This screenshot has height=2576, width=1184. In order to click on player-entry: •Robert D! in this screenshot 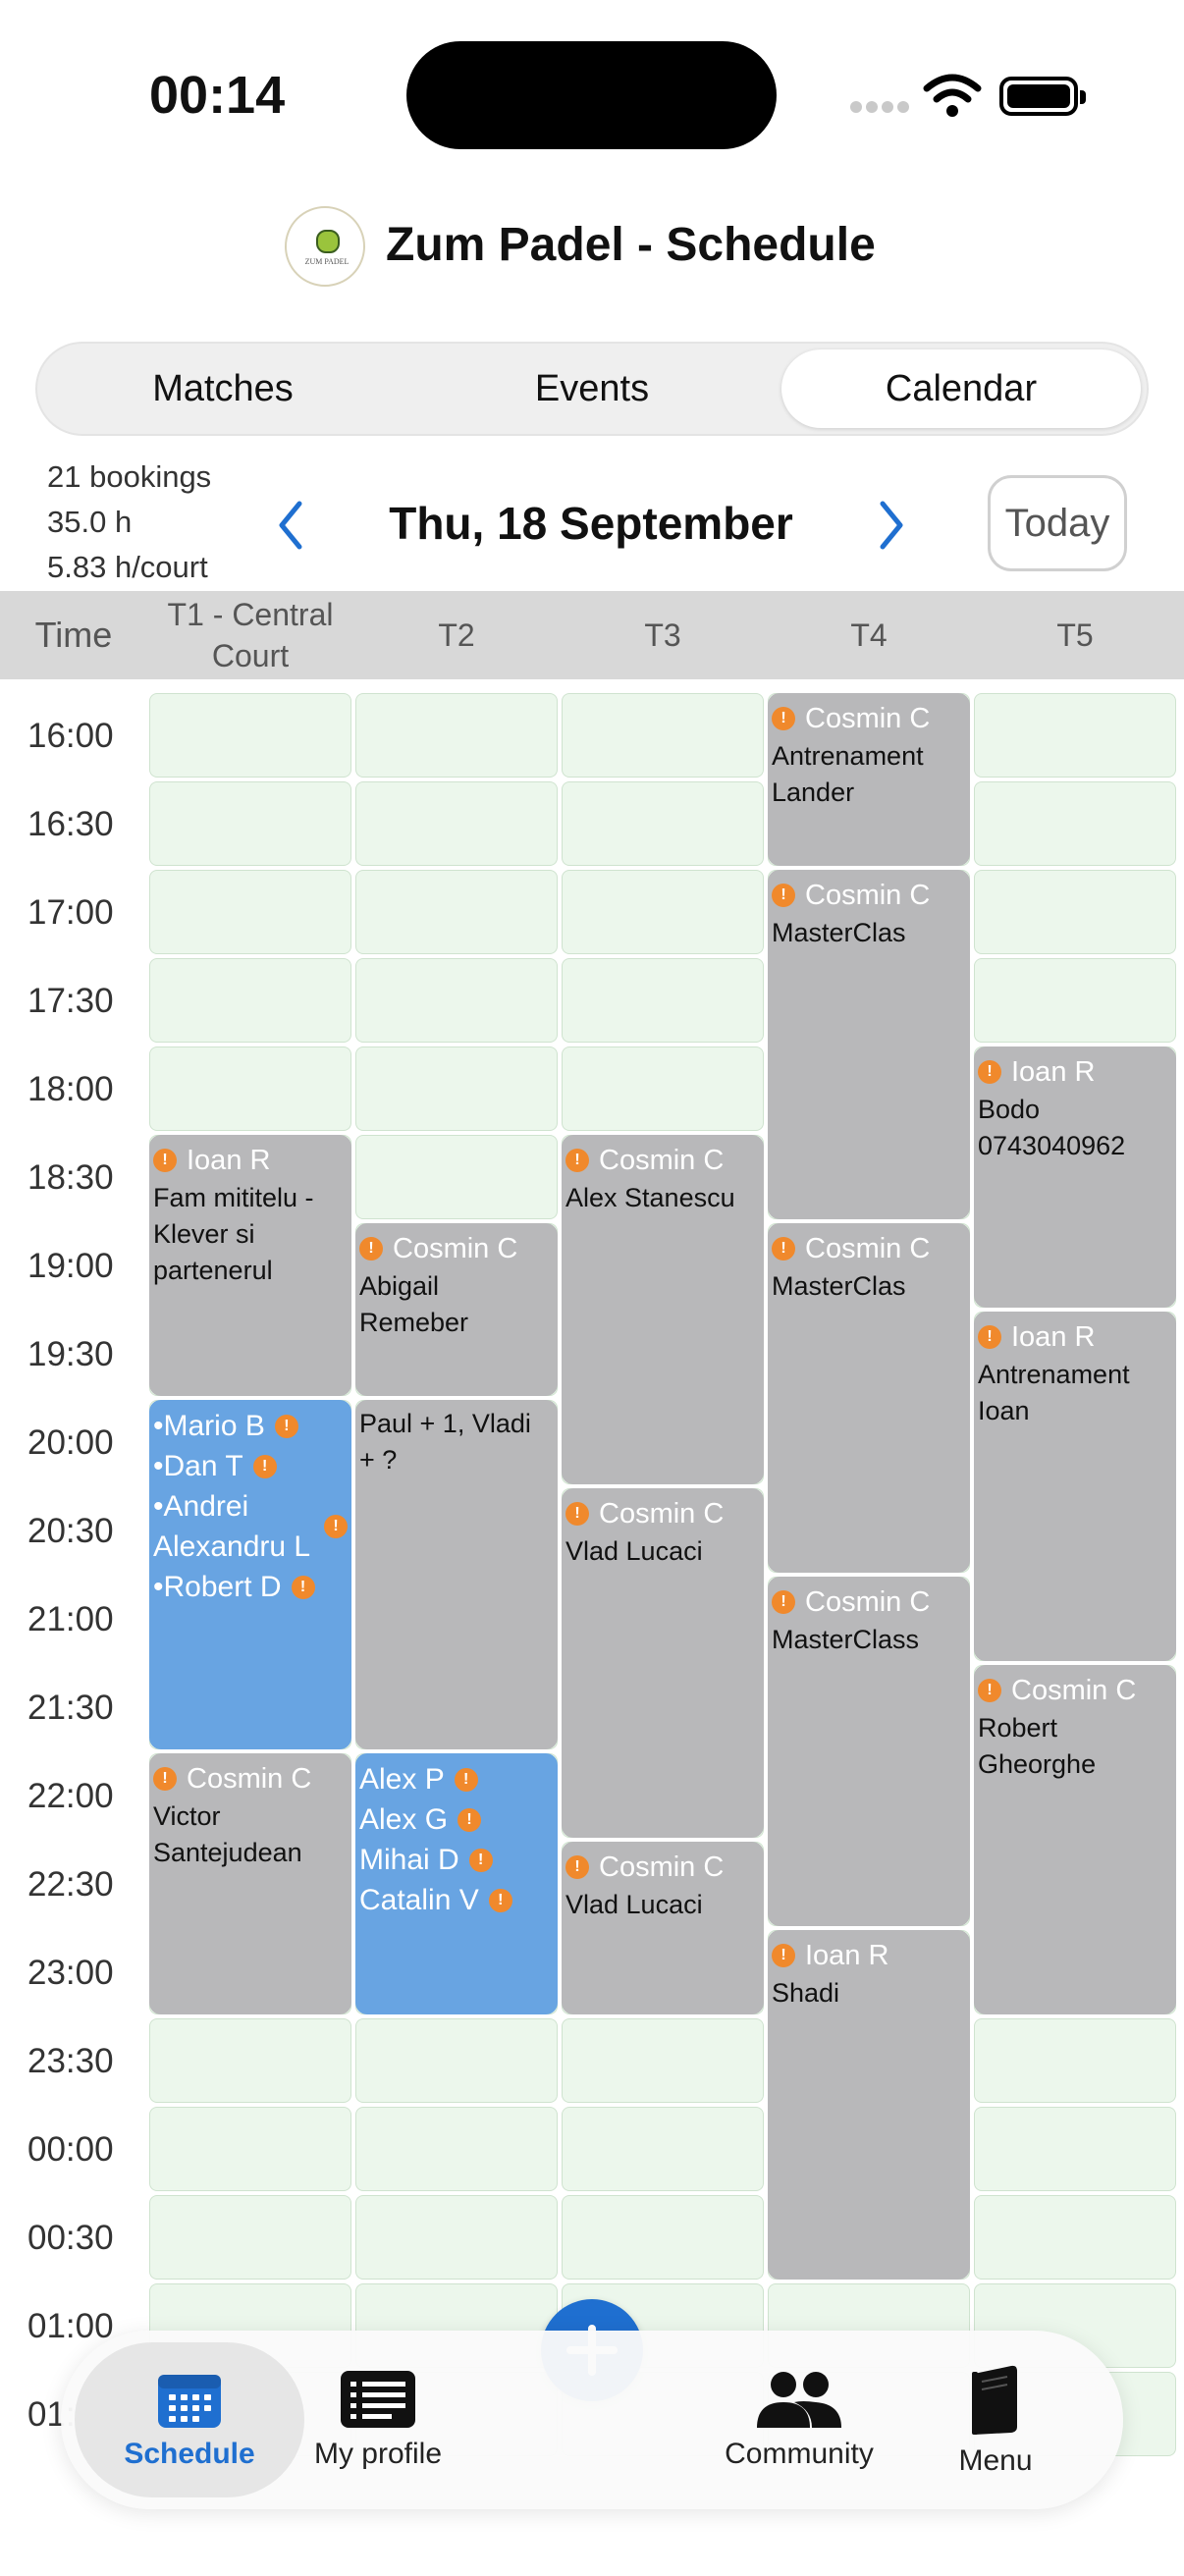, I will do `click(251, 1587)`.